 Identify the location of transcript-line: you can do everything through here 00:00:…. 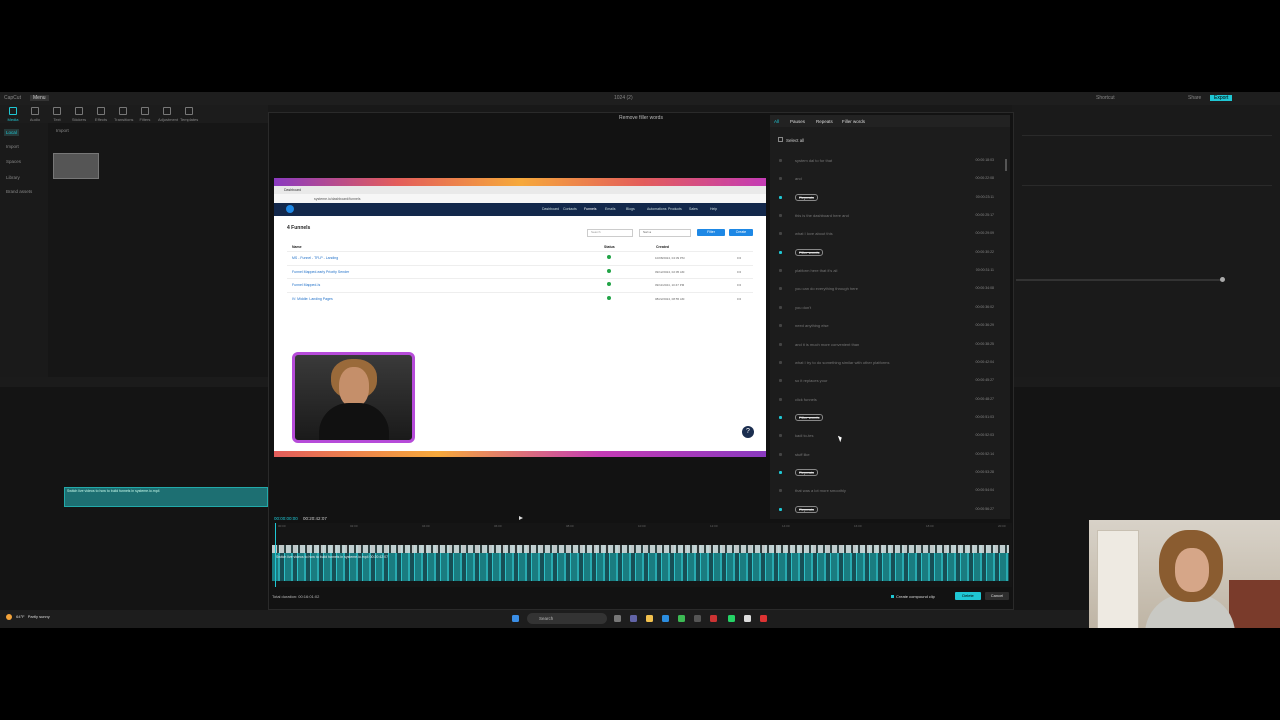
(889, 289).